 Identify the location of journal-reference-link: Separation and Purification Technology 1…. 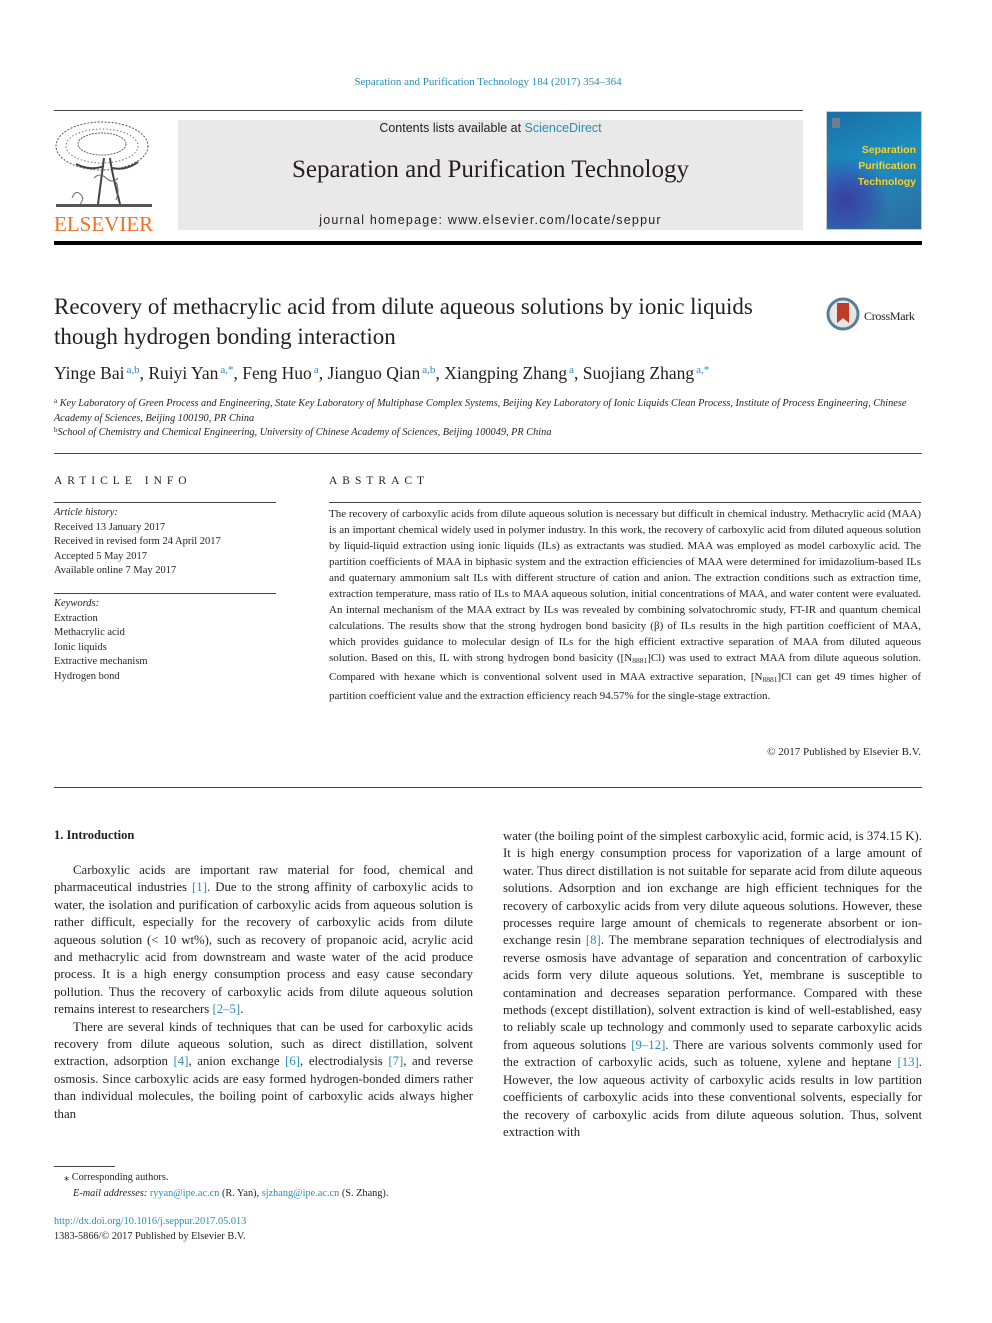
(488, 82).